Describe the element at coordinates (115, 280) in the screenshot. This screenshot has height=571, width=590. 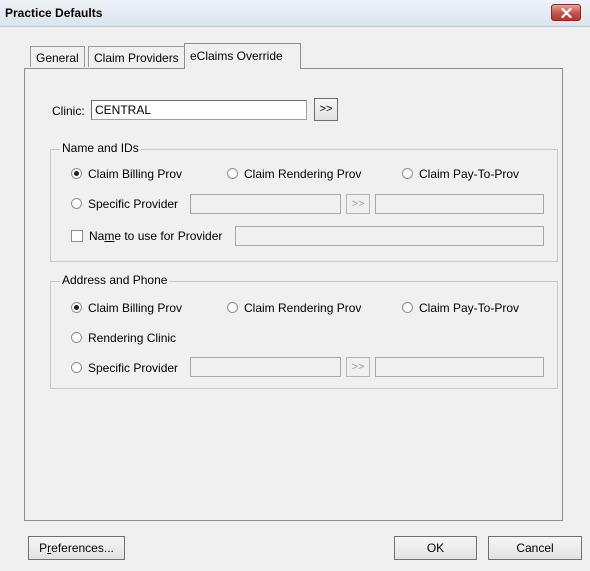
I see `address-phone-legend: Address and Phone` at that location.